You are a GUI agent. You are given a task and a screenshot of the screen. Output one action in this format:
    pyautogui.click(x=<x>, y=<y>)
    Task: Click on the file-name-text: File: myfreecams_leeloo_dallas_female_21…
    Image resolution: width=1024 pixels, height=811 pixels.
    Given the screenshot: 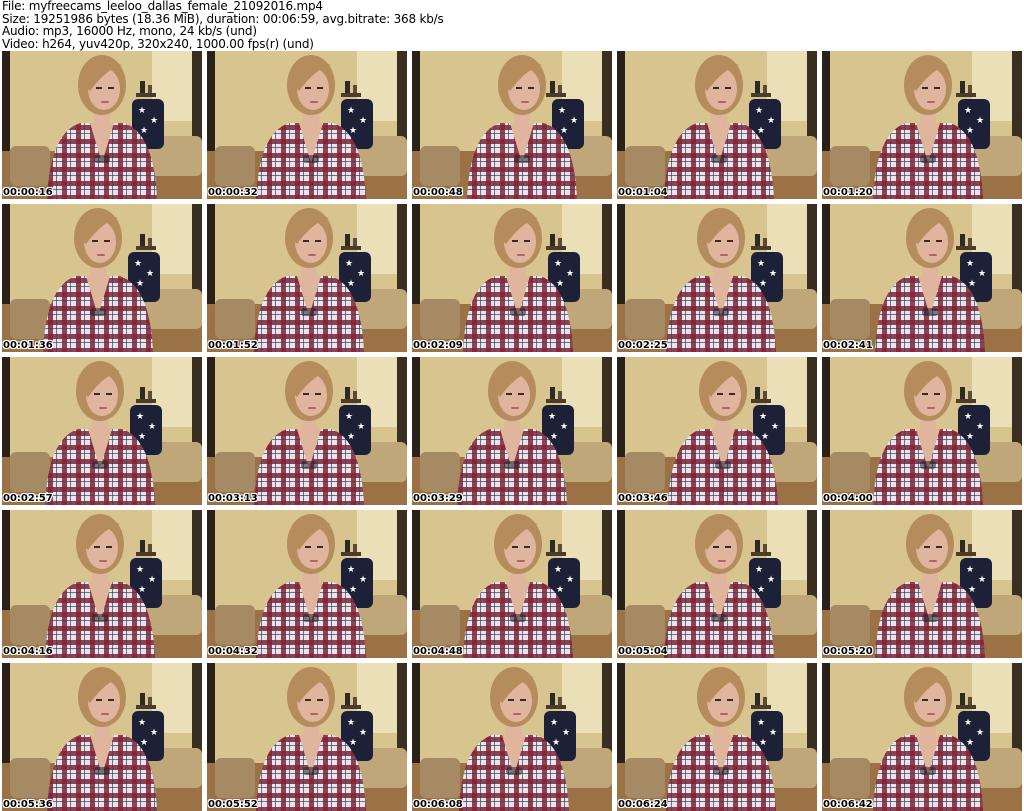 What is the action you would take?
    pyautogui.click(x=162, y=6)
    